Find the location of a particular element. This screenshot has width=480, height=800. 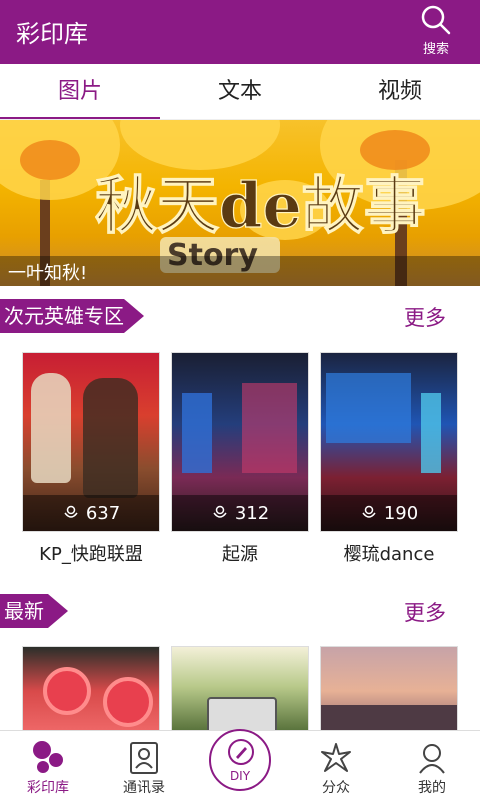

like-count: 312 is located at coordinates (252, 513).